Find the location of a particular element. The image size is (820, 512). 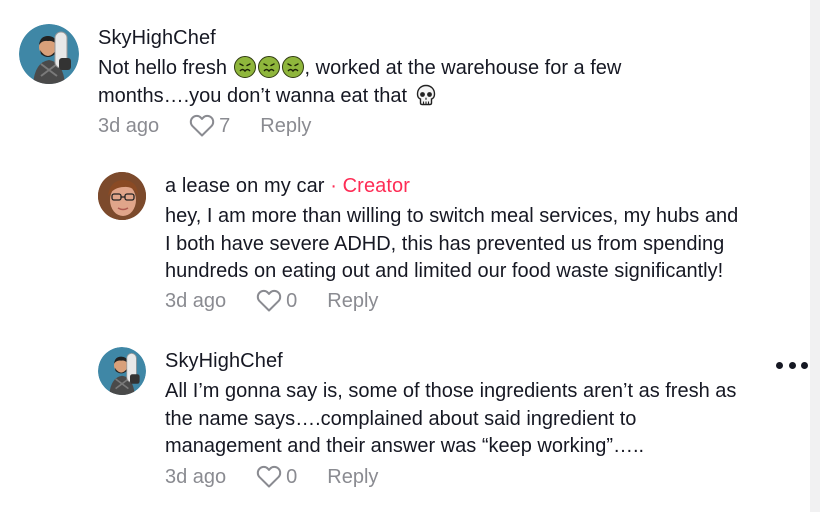

scrollbar-track is located at coordinates (815, 256).